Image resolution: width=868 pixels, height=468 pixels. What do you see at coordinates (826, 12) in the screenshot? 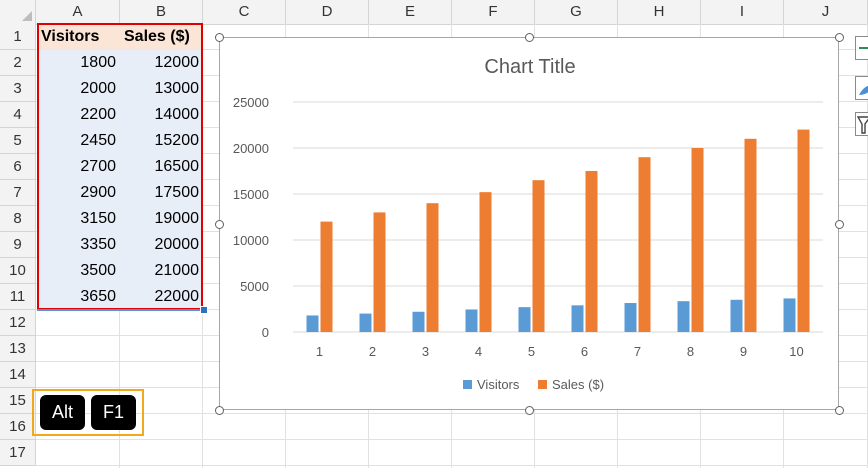
I see `column-header-j: J` at bounding box center [826, 12].